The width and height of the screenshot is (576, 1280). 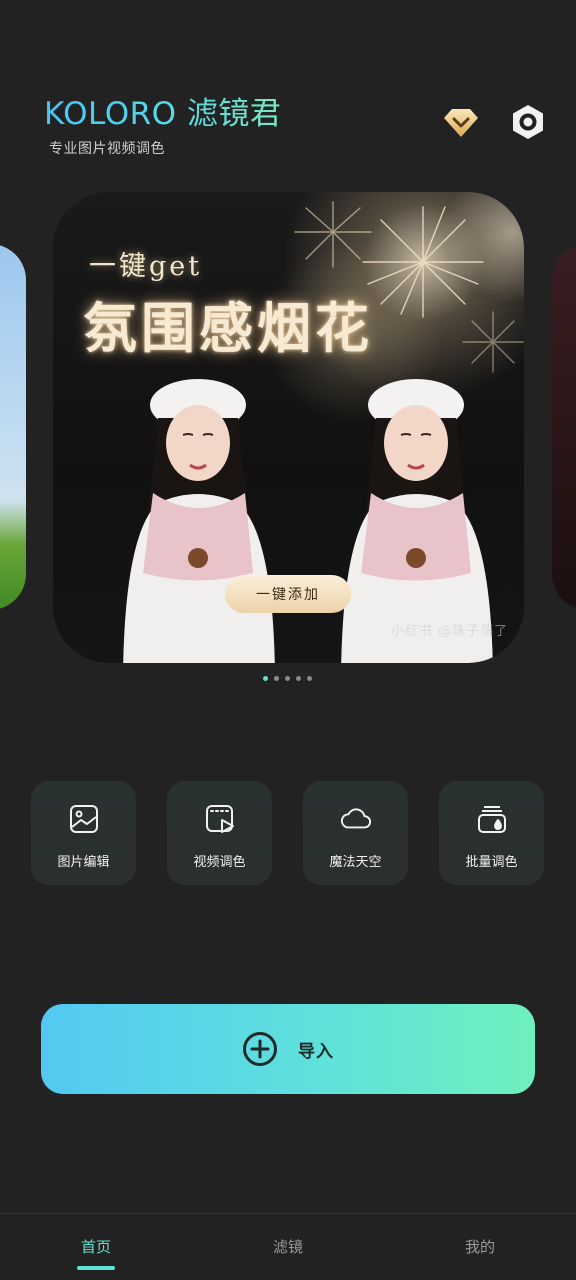 I want to click on nav-filters: 滤镜, so click(x=288, y=1247).